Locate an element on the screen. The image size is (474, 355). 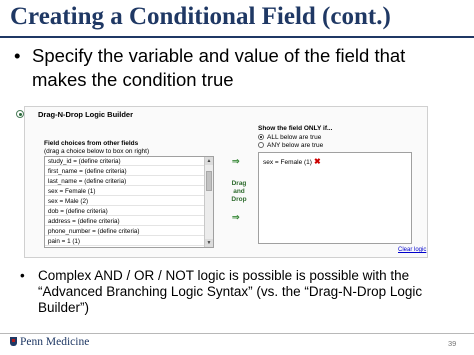
option-any-true: ANY below are true is located at coordinates (290, 145).